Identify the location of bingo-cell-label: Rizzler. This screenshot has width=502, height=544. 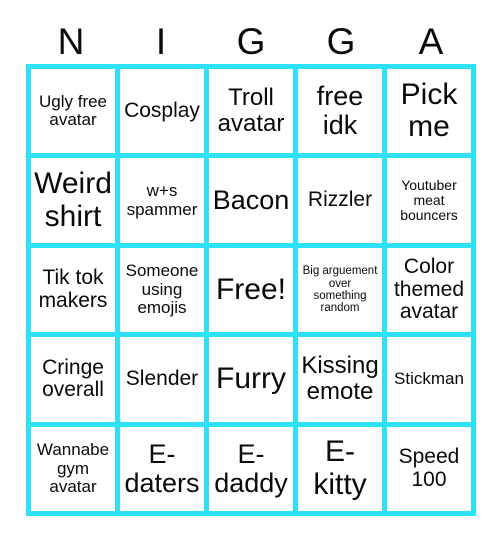
(340, 200).